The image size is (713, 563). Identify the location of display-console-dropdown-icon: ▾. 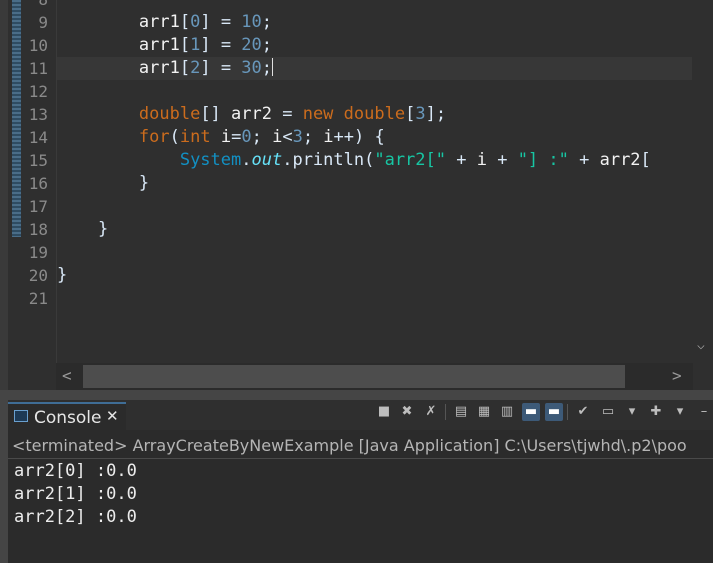
(632, 412).